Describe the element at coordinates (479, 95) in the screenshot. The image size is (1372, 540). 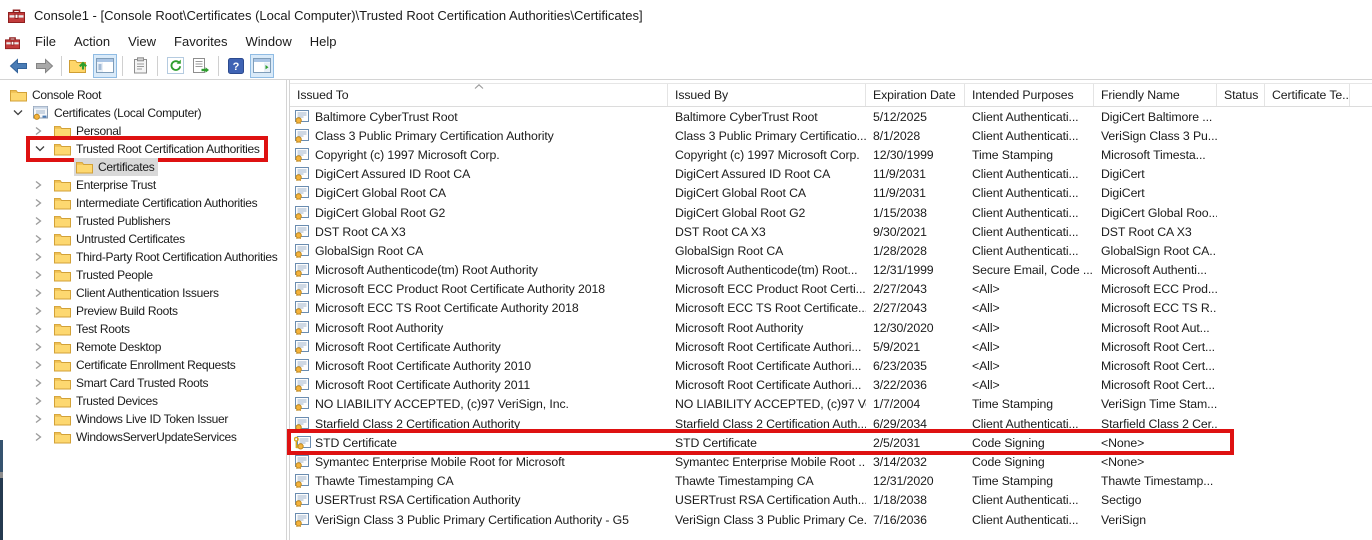
I see `column-header-issued-to: Issued To` at that location.